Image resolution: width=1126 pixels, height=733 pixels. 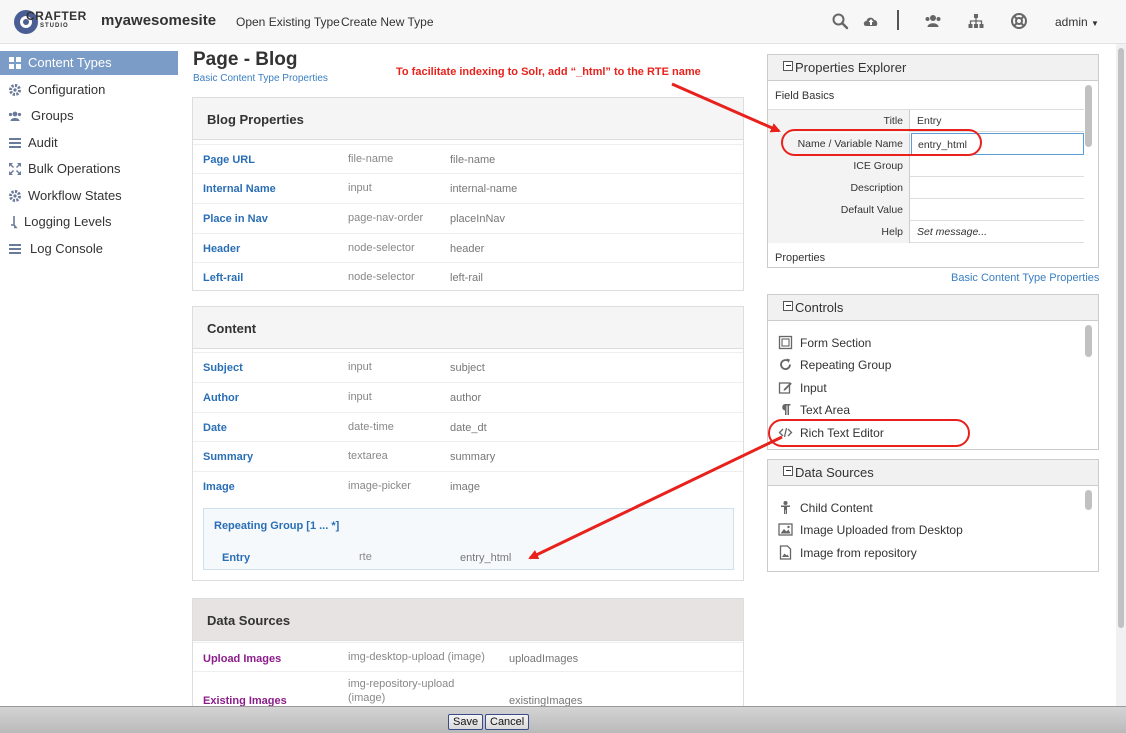 I want to click on section-header: Content, so click(x=468, y=328).